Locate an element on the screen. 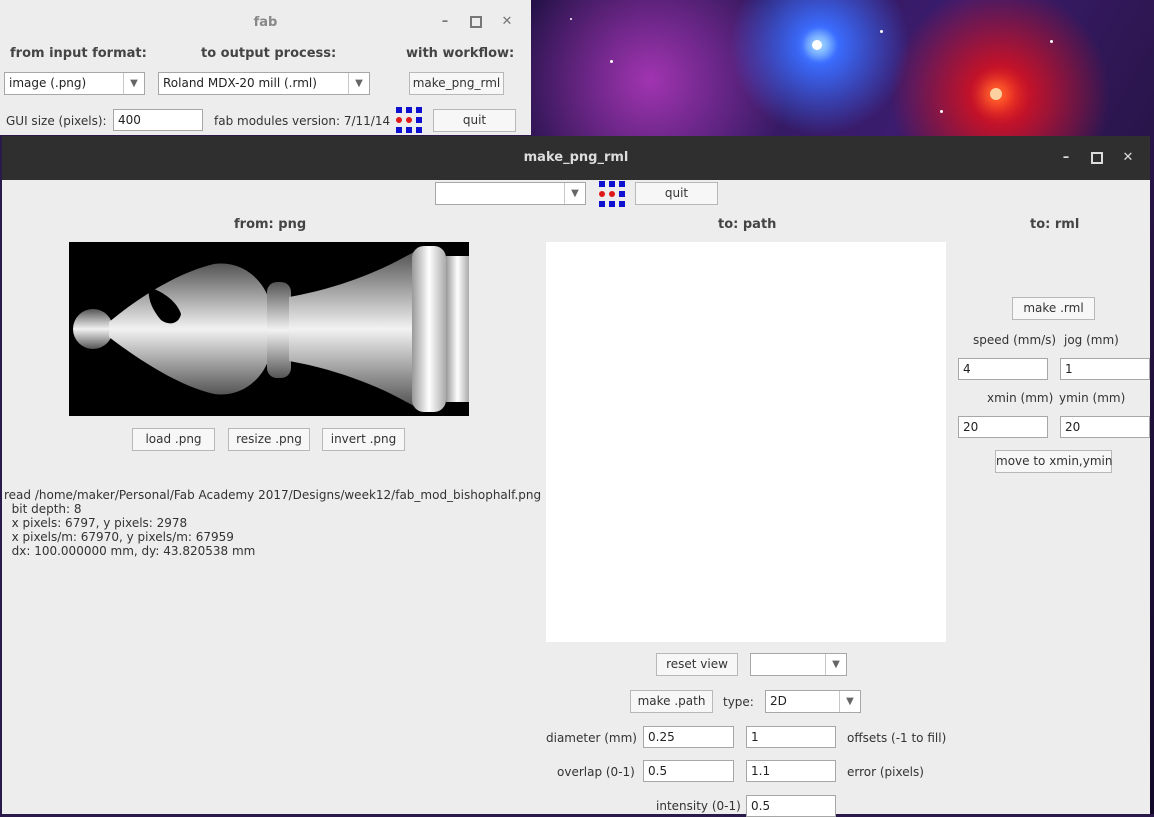 This screenshot has height=817, width=1154. workflow-button: make_png_rml is located at coordinates (456, 83).